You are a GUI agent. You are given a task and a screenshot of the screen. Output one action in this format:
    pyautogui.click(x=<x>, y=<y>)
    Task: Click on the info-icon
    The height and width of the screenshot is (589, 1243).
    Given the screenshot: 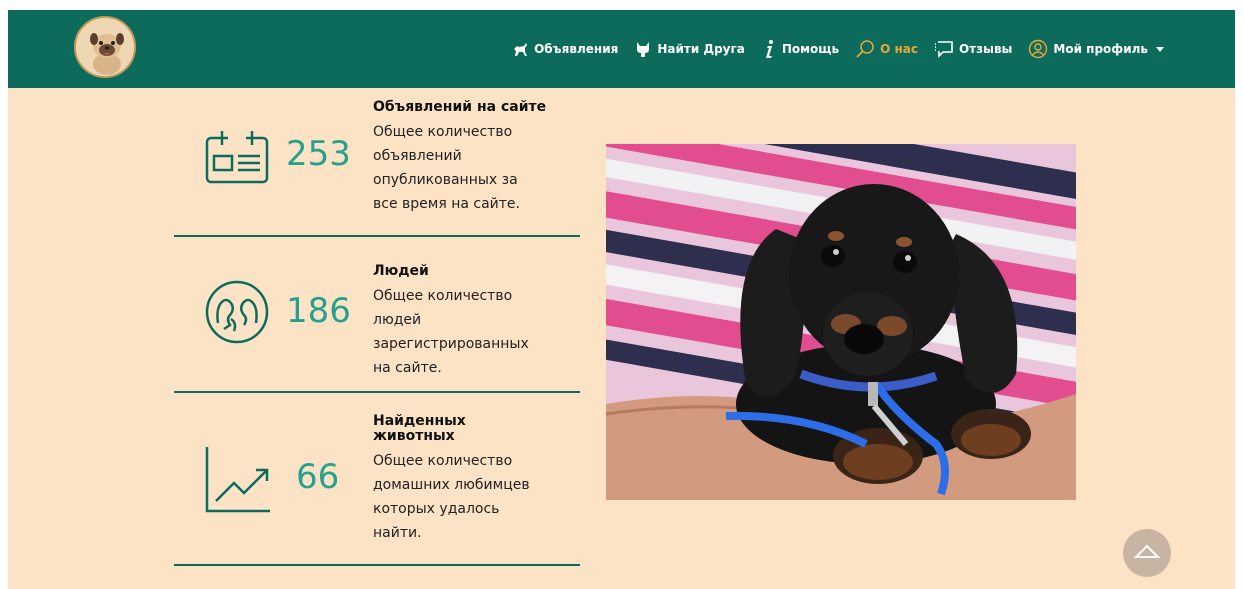 What is the action you would take?
    pyautogui.click(x=769, y=49)
    